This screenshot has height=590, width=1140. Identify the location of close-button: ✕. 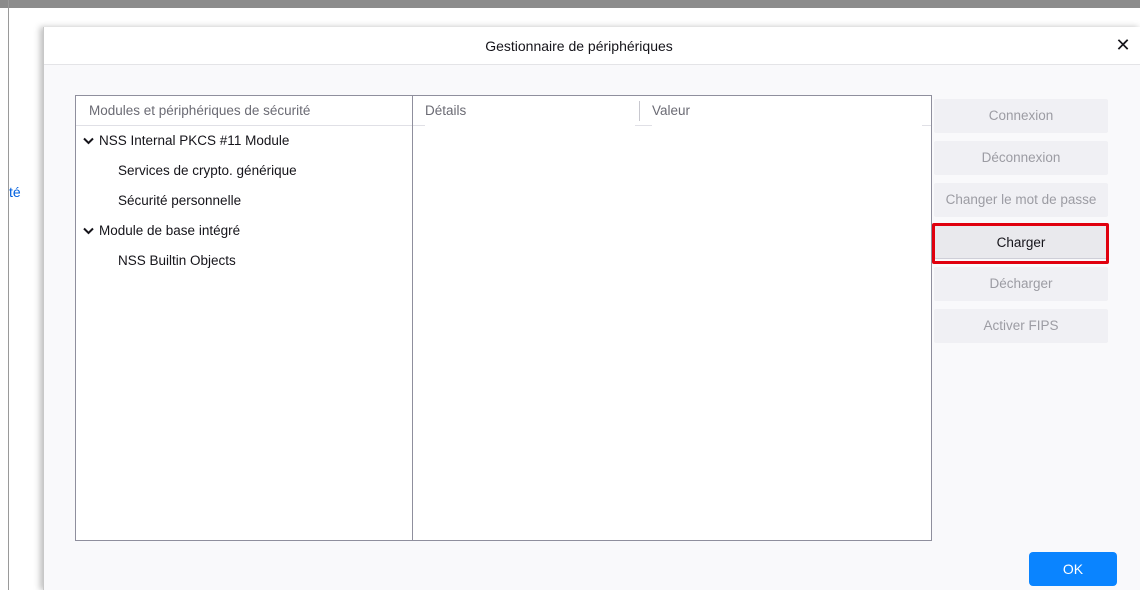
(1123, 45).